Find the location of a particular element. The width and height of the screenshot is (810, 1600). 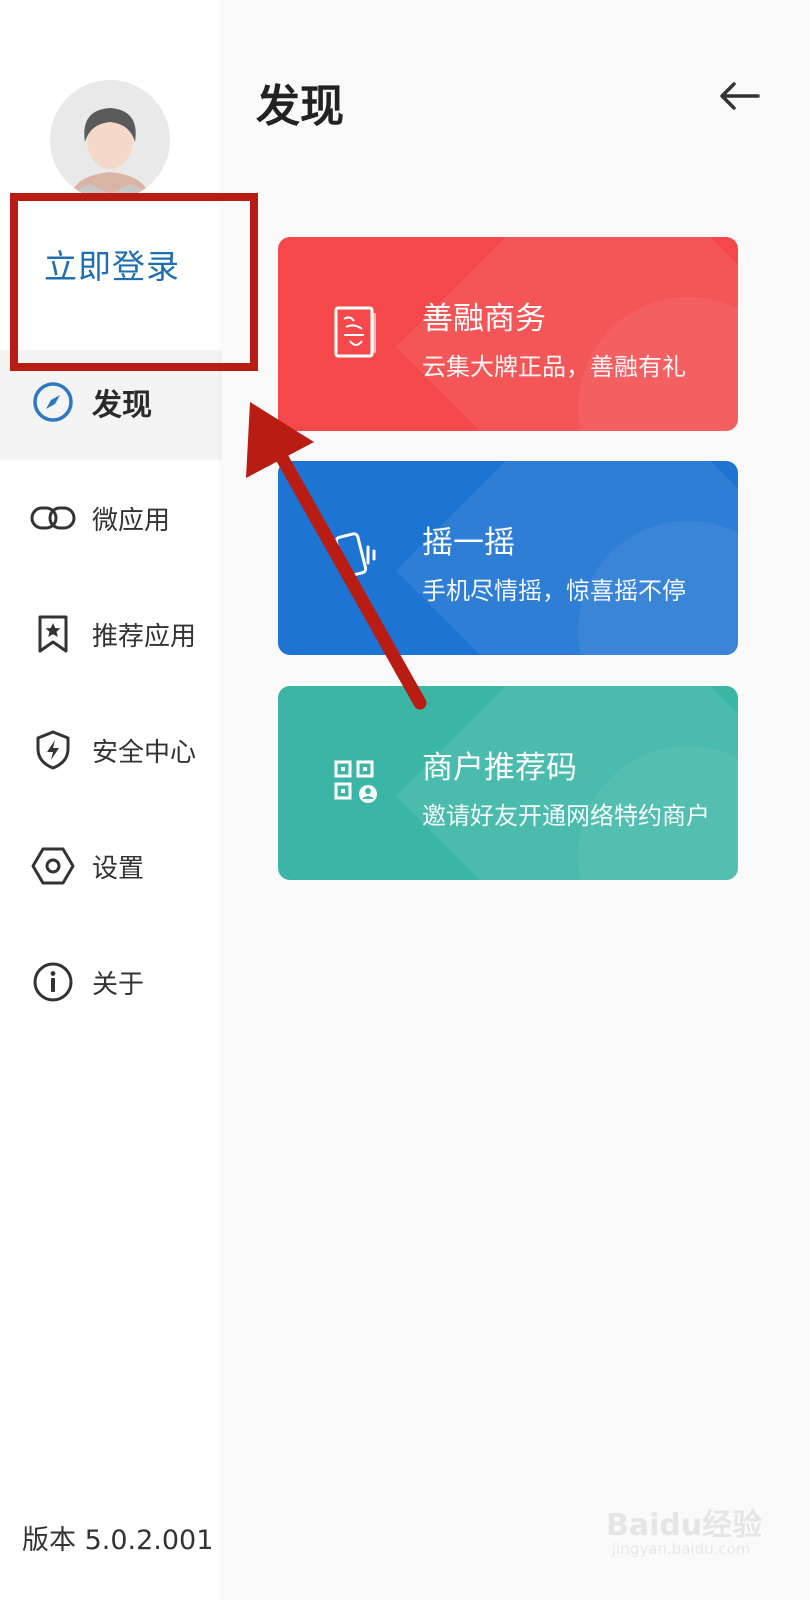

compass-icon is located at coordinates (53, 402).